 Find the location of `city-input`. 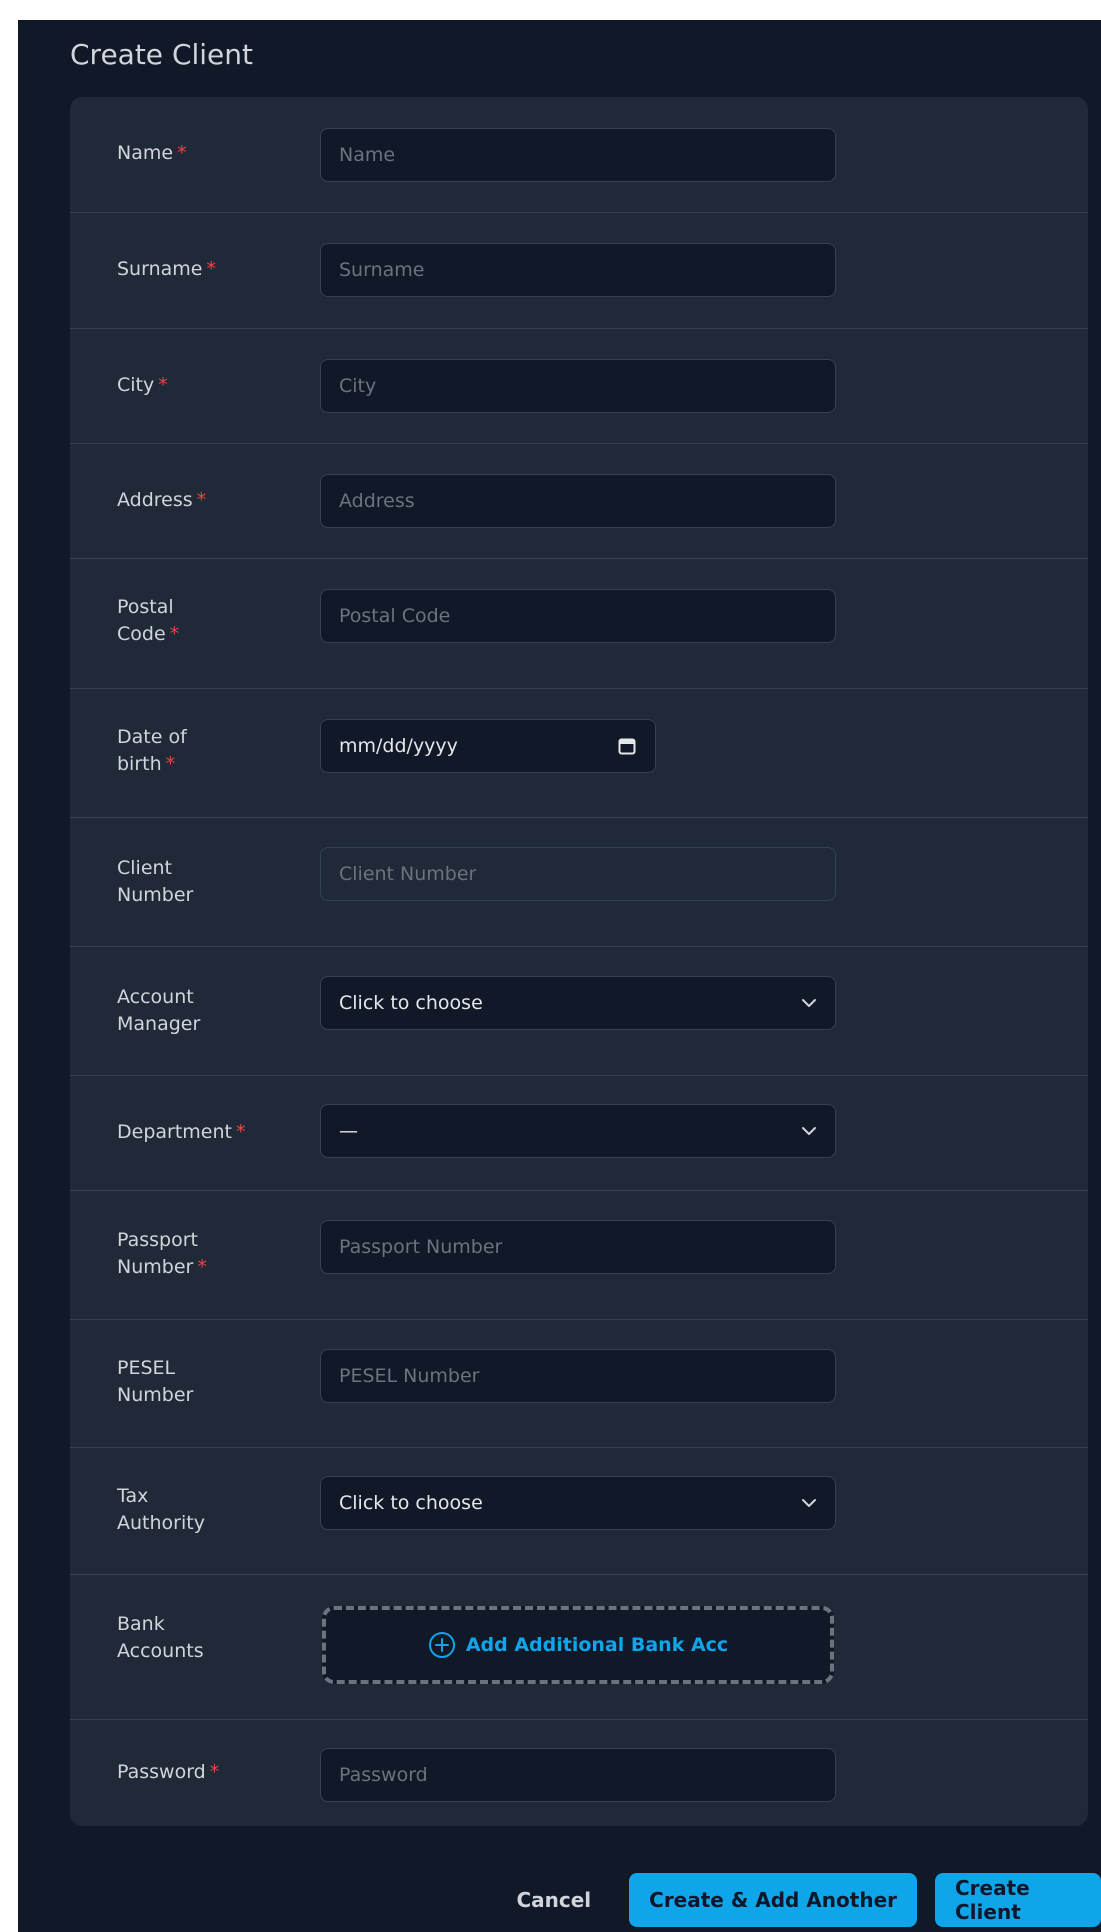

city-input is located at coordinates (578, 386).